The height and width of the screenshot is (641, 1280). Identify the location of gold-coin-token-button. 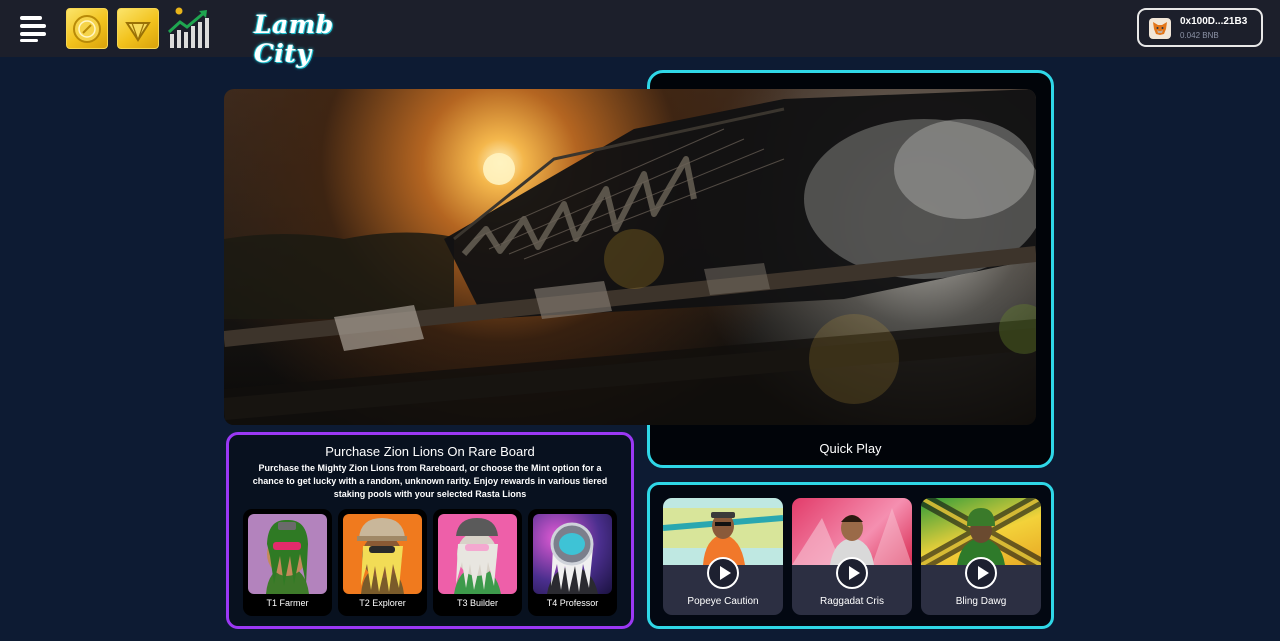
(87, 28).